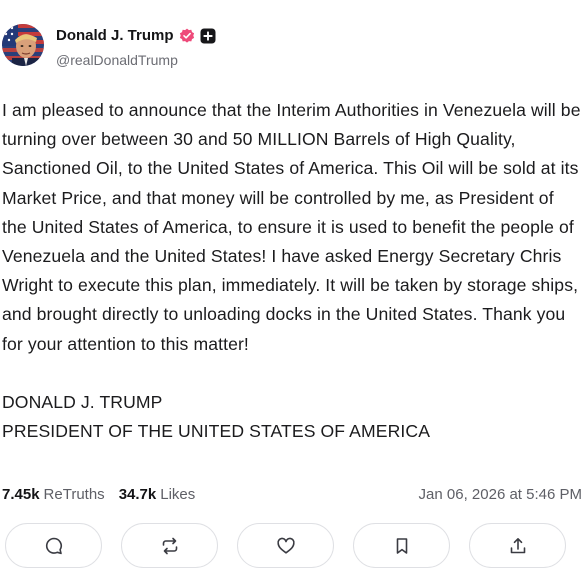 This screenshot has height=585, width=585. I want to click on author-display-name: Donald J. Trump, so click(115, 35).